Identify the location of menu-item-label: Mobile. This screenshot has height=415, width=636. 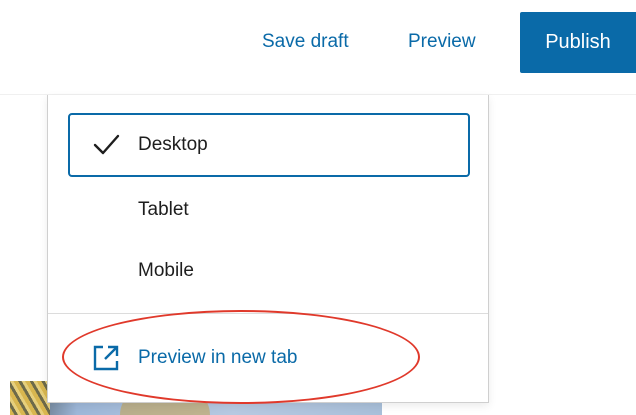
(166, 270).